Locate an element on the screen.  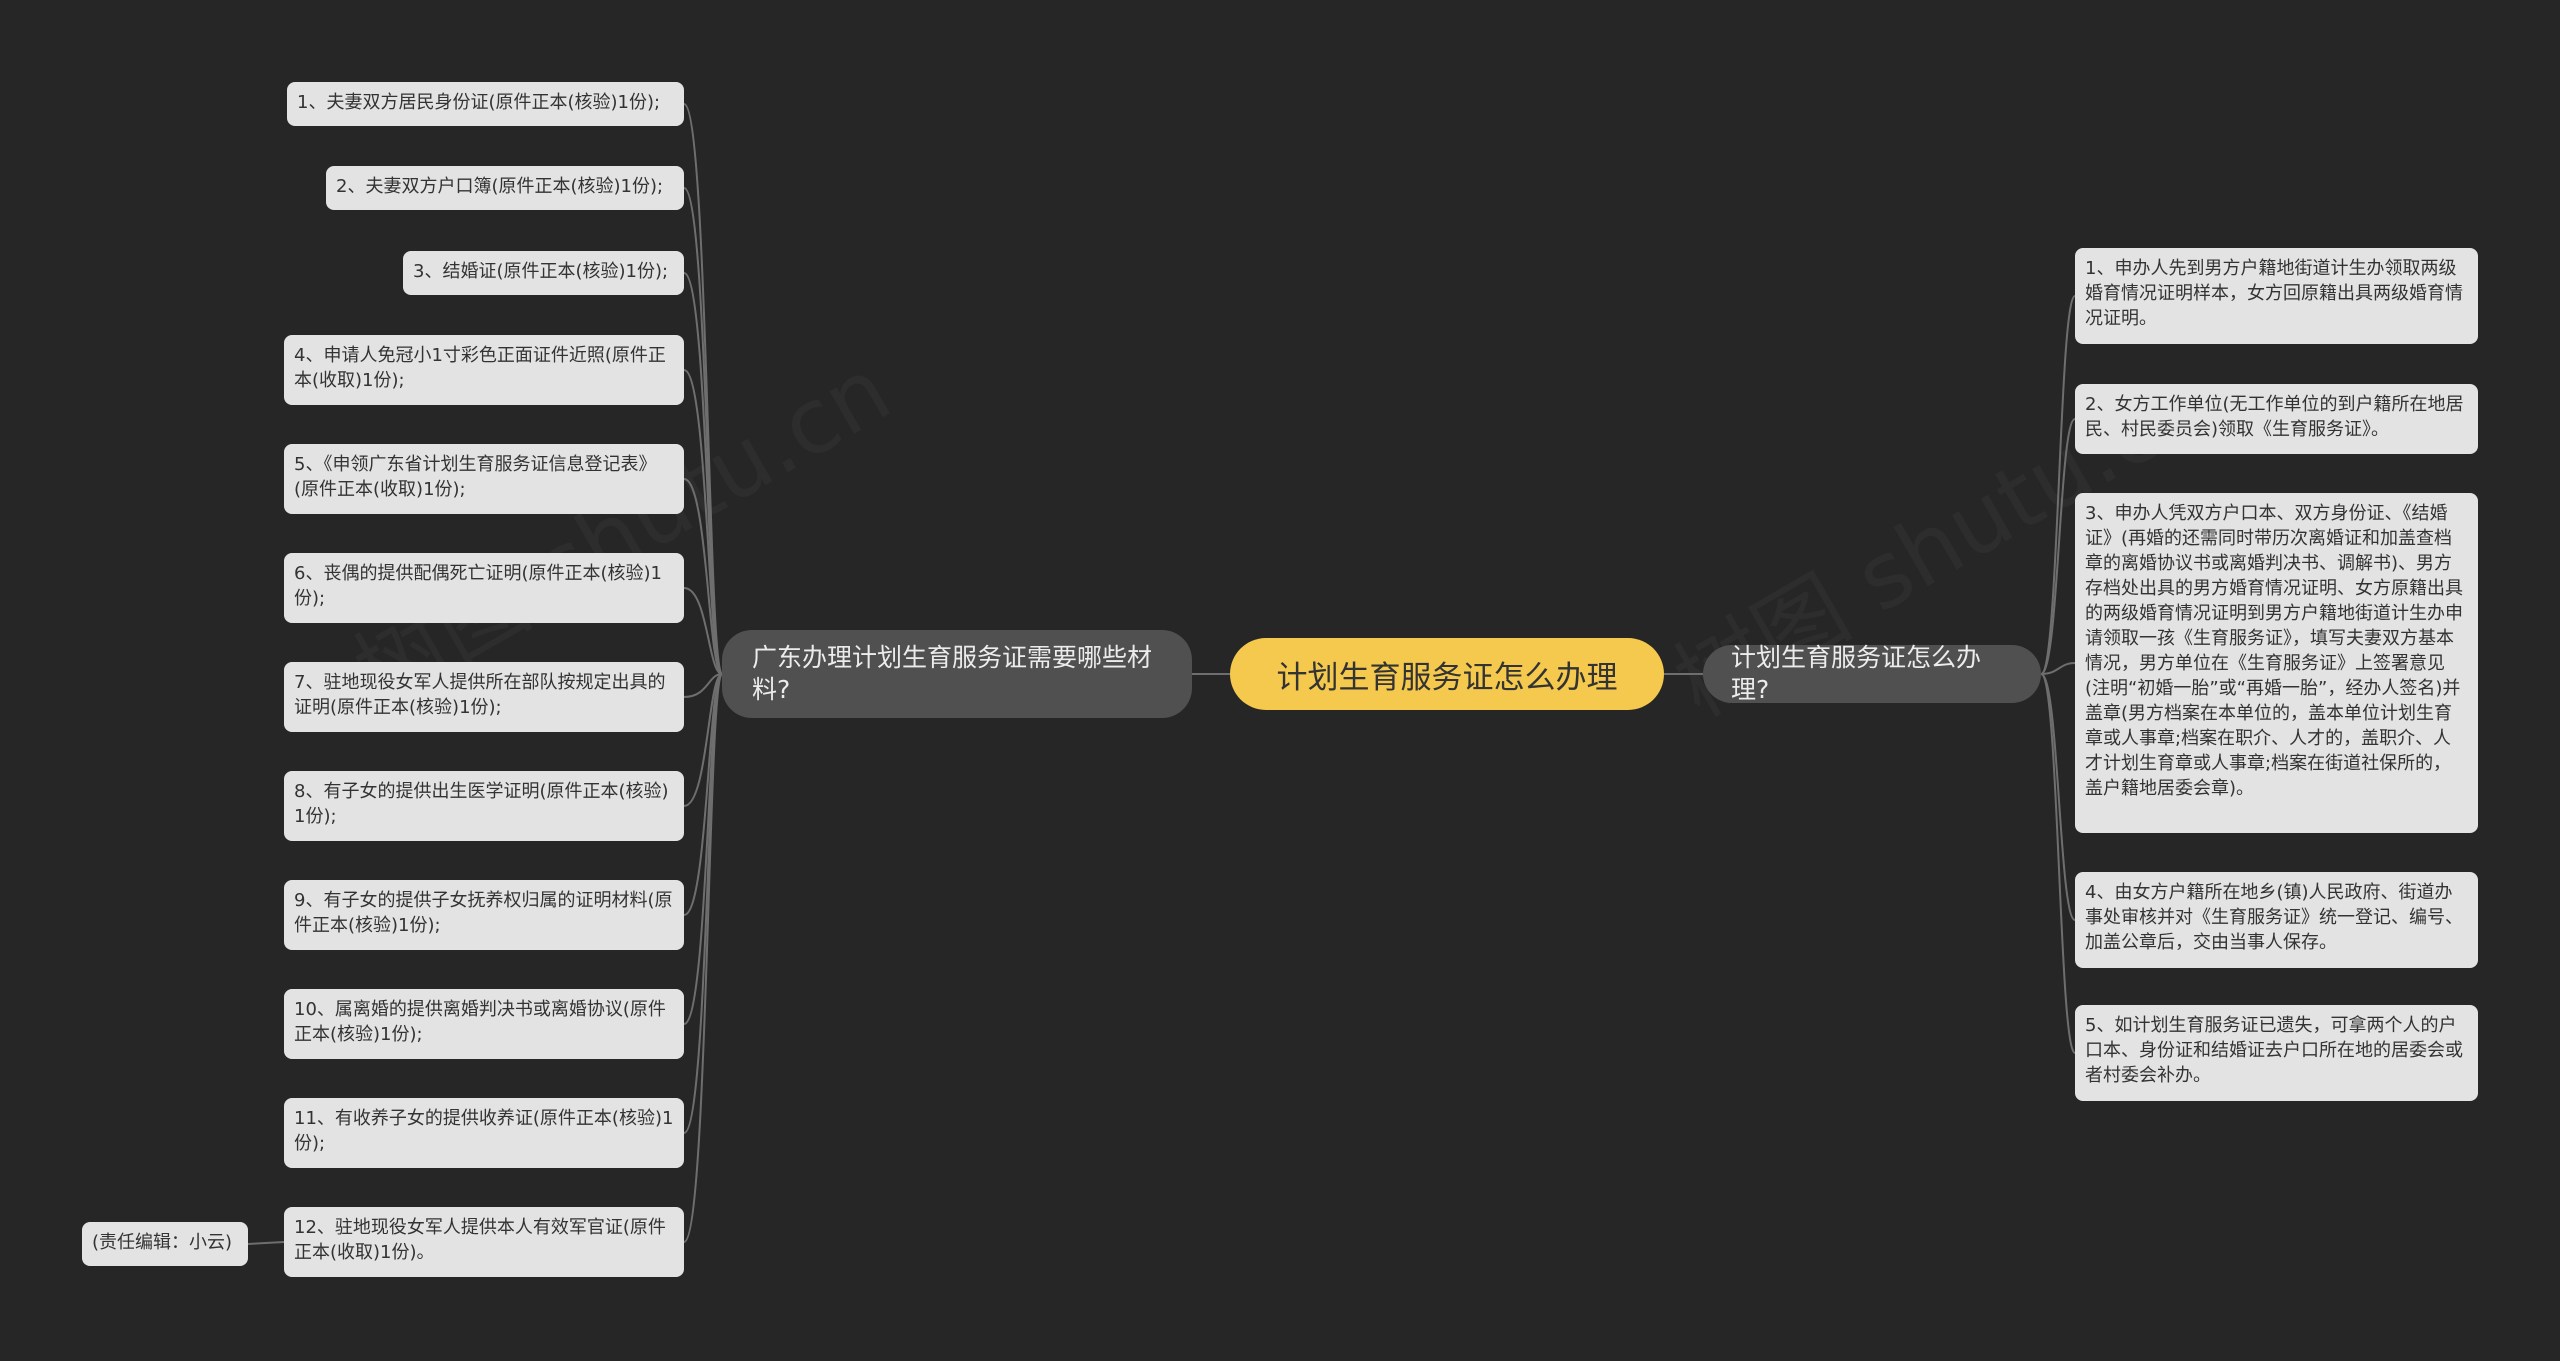
leaf-left-9: 9、有子女的提供子女抚养权归属的证明材料(原件正本(核验)1份); is located at coordinates (484, 915).